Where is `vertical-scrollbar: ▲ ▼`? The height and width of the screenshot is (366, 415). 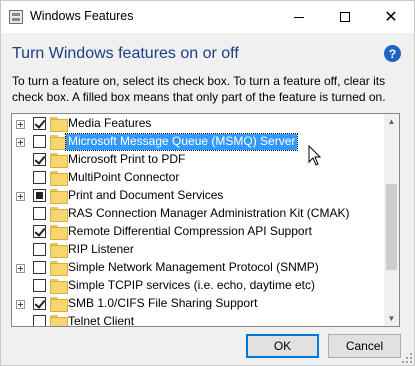 vertical-scrollbar: ▲ ▼ is located at coordinates (391, 220).